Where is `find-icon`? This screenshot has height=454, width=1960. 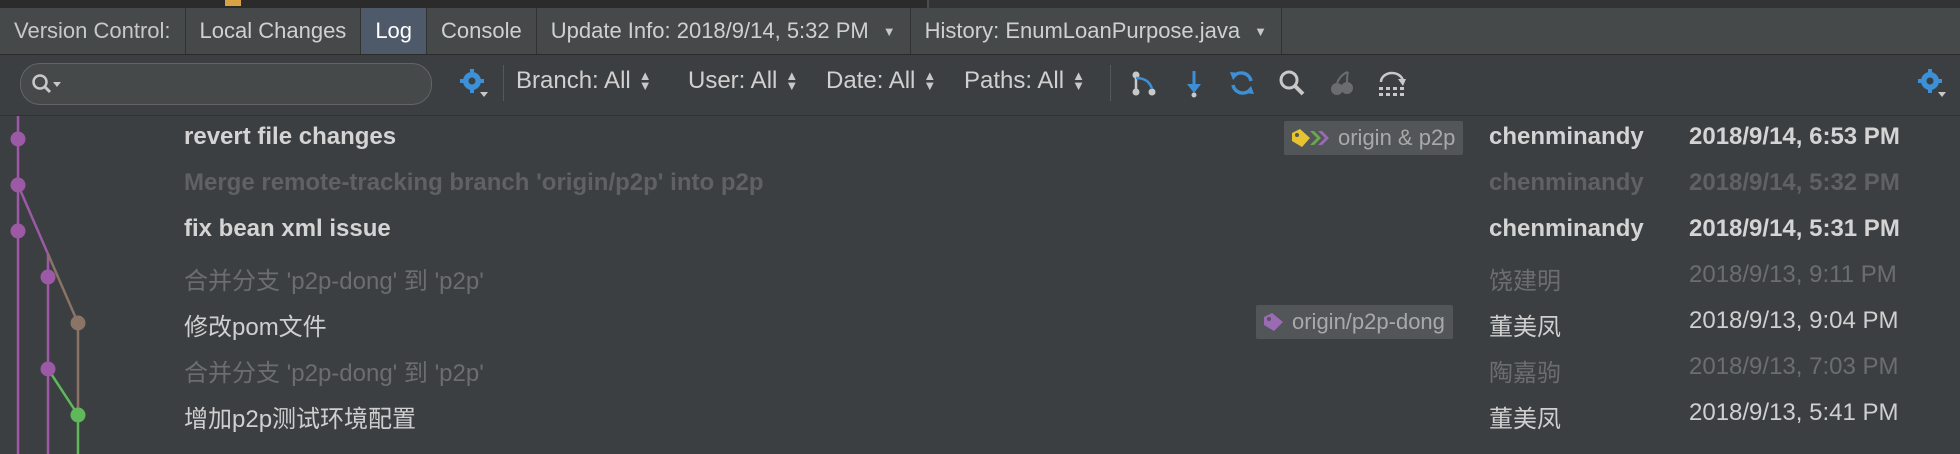 find-icon is located at coordinates (1292, 83).